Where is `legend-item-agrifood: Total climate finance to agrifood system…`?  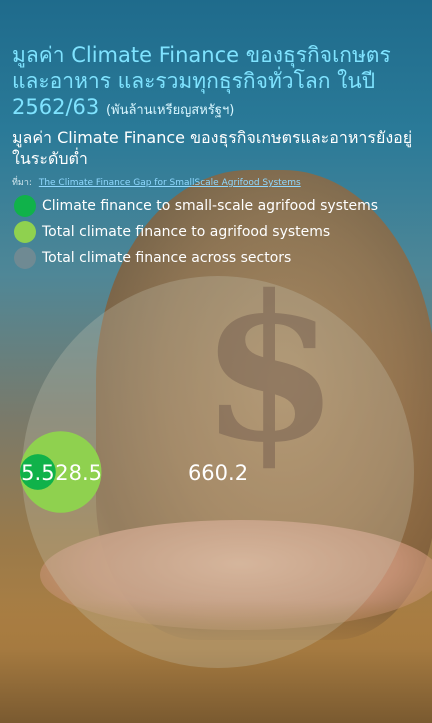
legend-item-agrifood: Total climate finance to agrifood system… is located at coordinates (172, 232).